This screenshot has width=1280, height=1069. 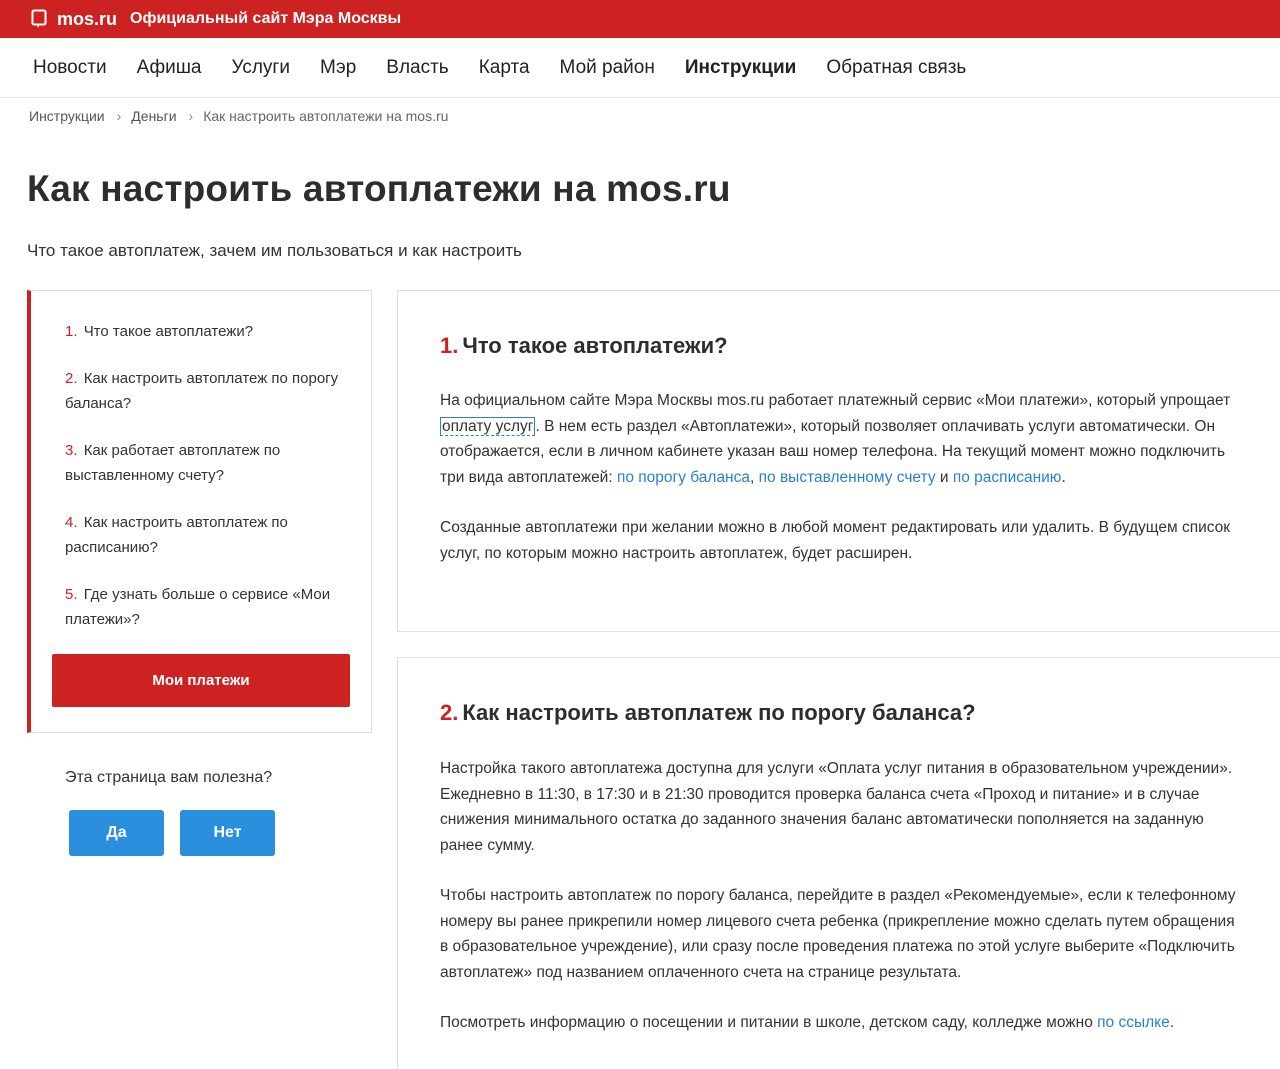 I want to click on nav-map: Карта, so click(x=504, y=68).